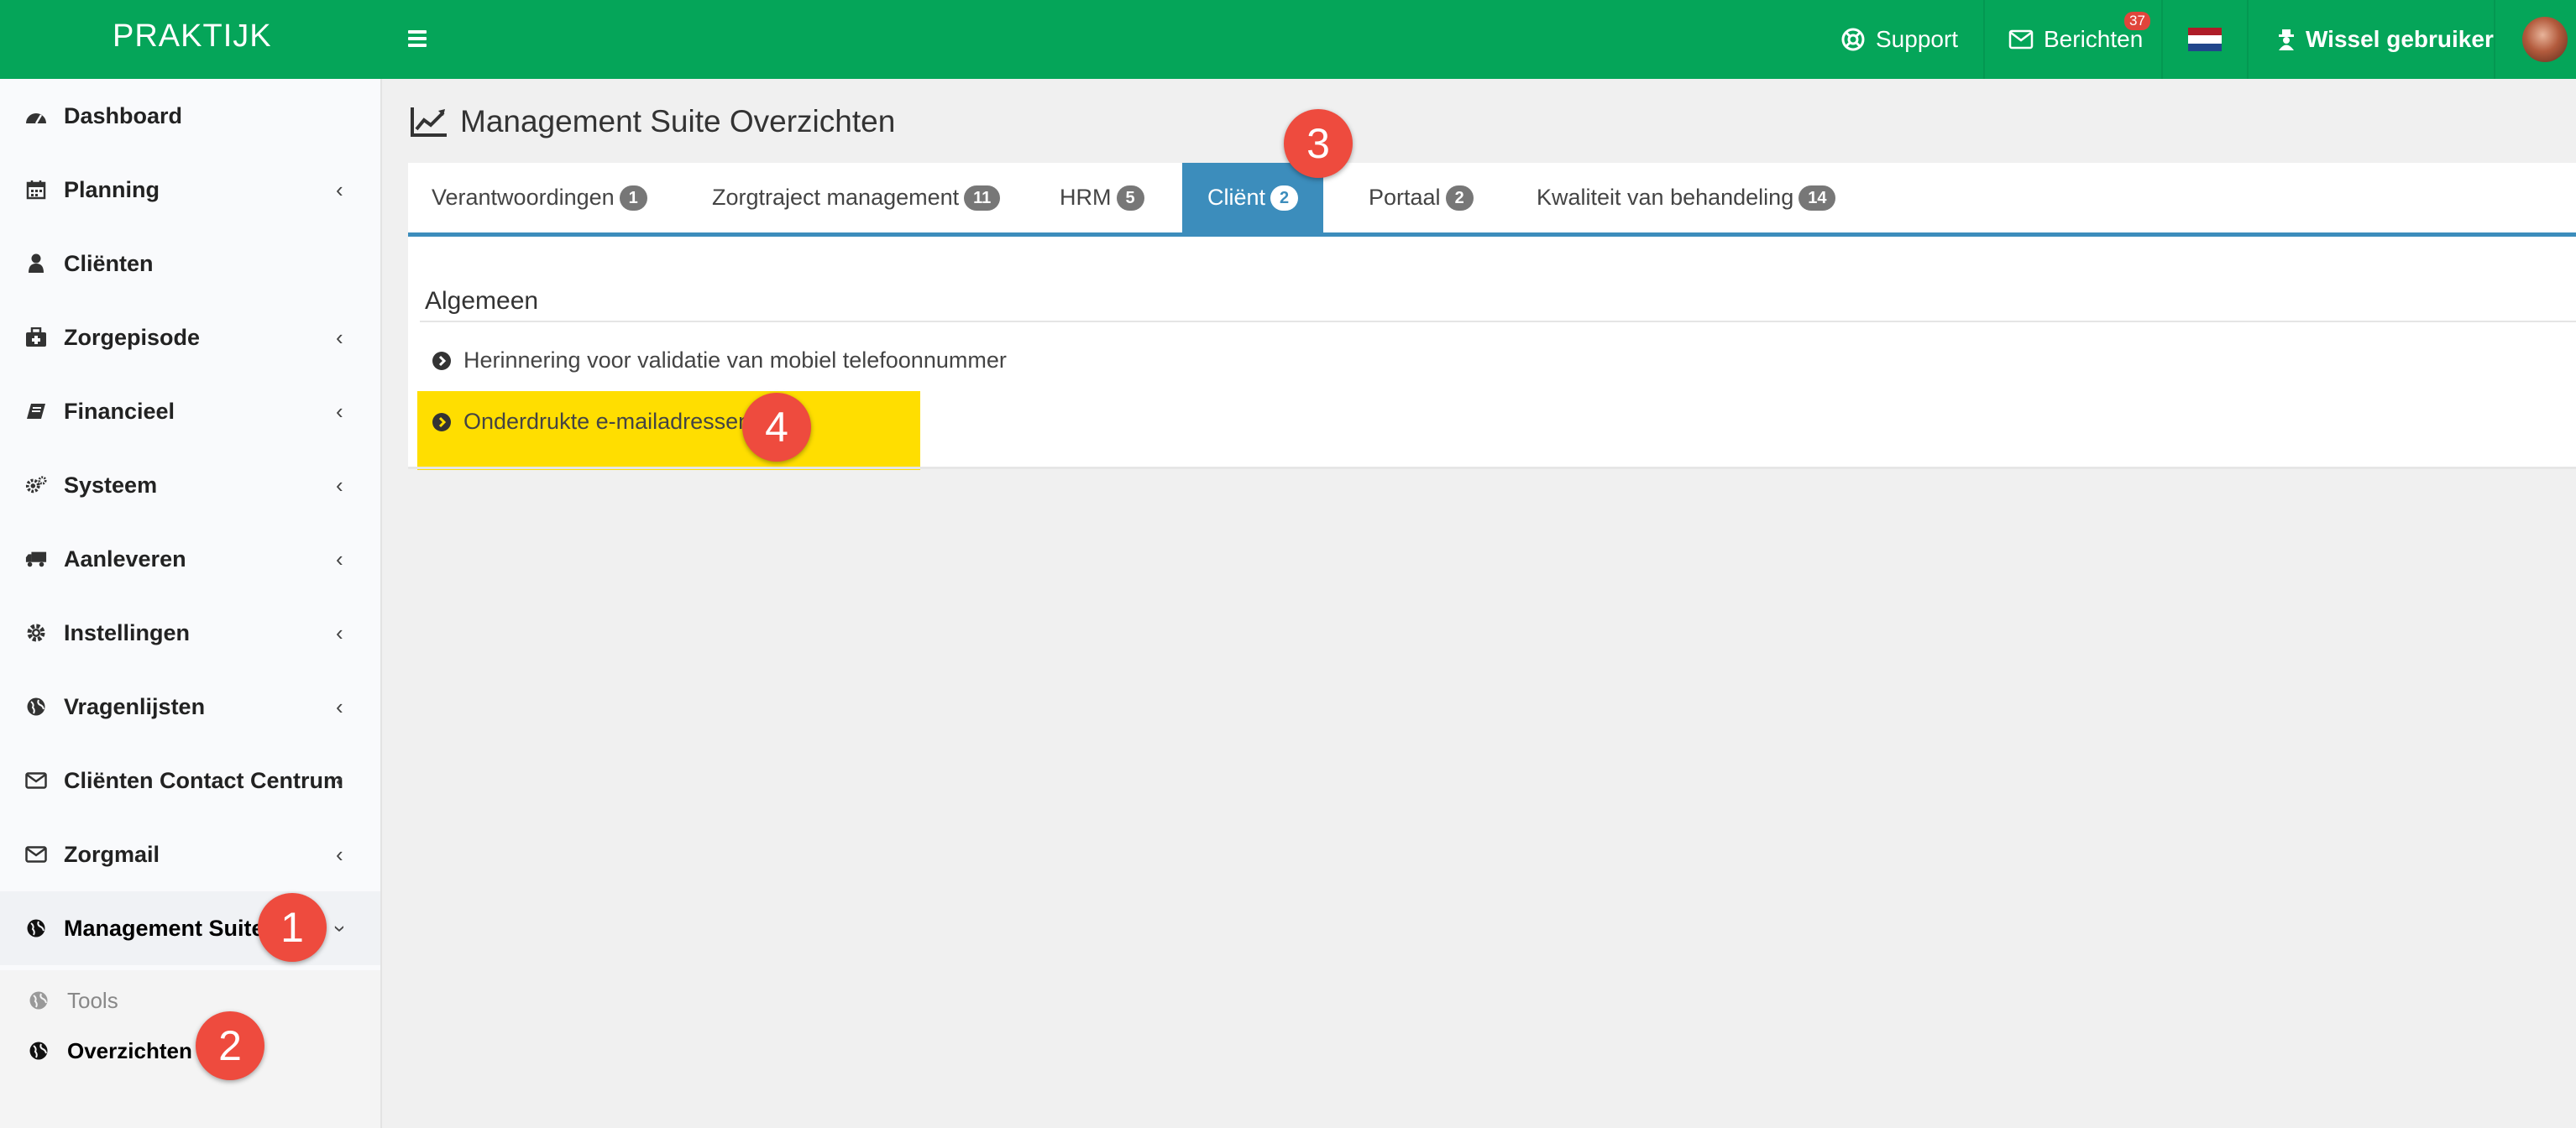  I want to click on sidebar-item-planning: Planning ‹, so click(190, 190).